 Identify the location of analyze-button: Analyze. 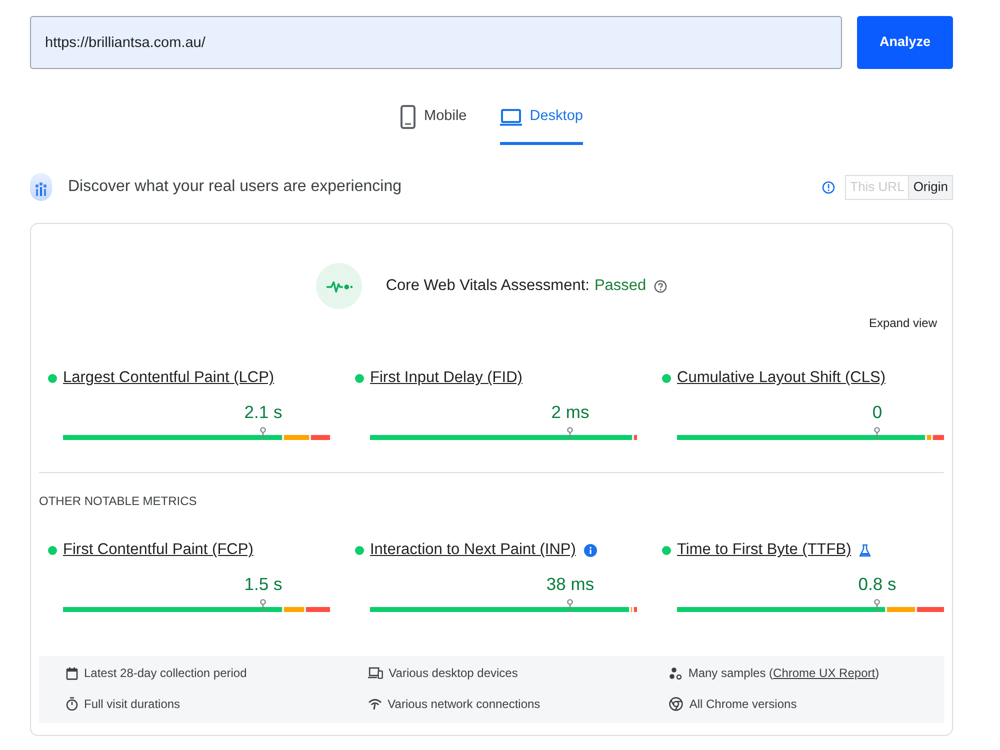
(905, 42).